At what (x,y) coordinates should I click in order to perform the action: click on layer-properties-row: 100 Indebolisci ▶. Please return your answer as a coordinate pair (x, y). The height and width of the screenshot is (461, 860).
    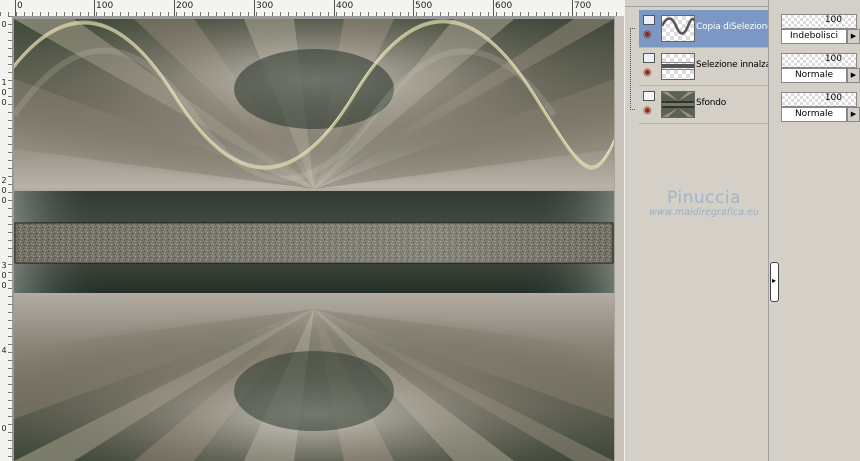
    Looking at the image, I should click on (820, 23).